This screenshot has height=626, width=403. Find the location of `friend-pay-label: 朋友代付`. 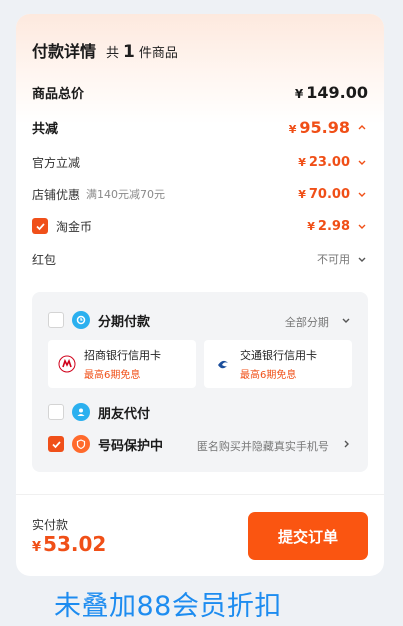

friend-pay-label: 朋友代付 is located at coordinates (124, 414).